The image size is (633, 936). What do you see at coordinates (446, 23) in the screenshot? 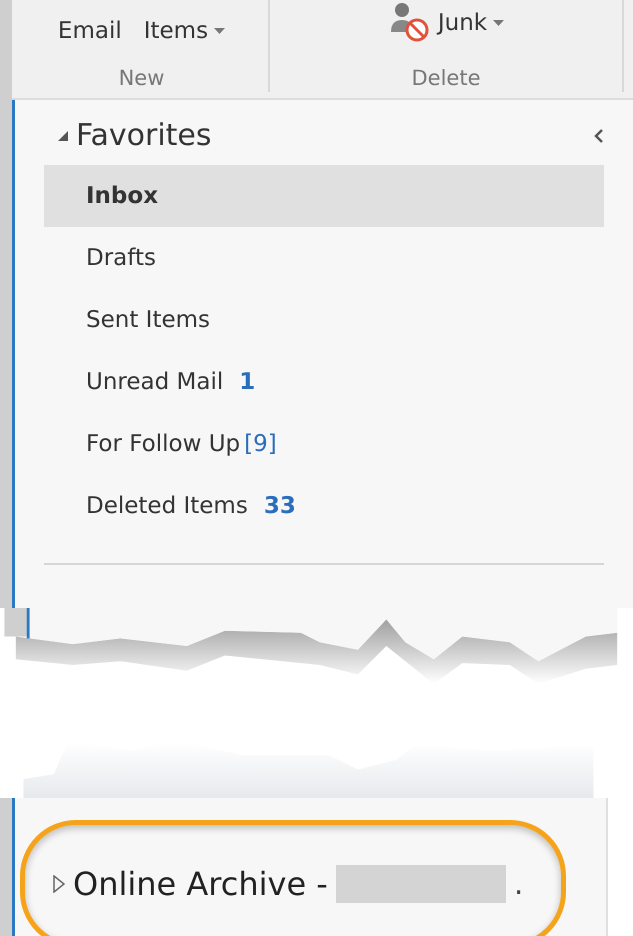
I see `junk-button: Junk` at bounding box center [446, 23].